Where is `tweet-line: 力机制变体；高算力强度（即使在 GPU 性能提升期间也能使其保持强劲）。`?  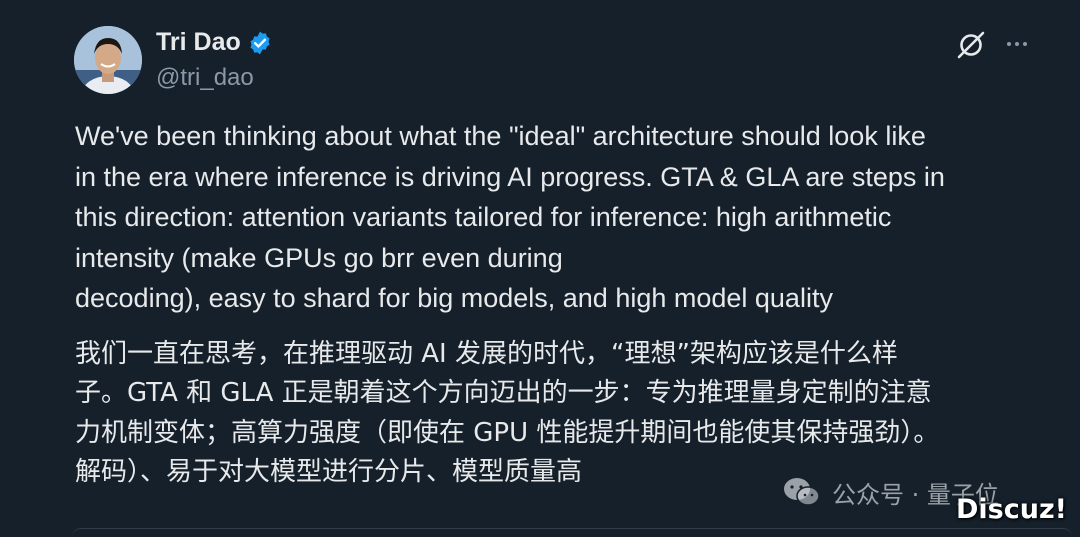
tweet-line: 力机制变体；高算力强度（即使在 GPU 性能提升期间也能使其保持强劲）。 is located at coordinates (507, 432).